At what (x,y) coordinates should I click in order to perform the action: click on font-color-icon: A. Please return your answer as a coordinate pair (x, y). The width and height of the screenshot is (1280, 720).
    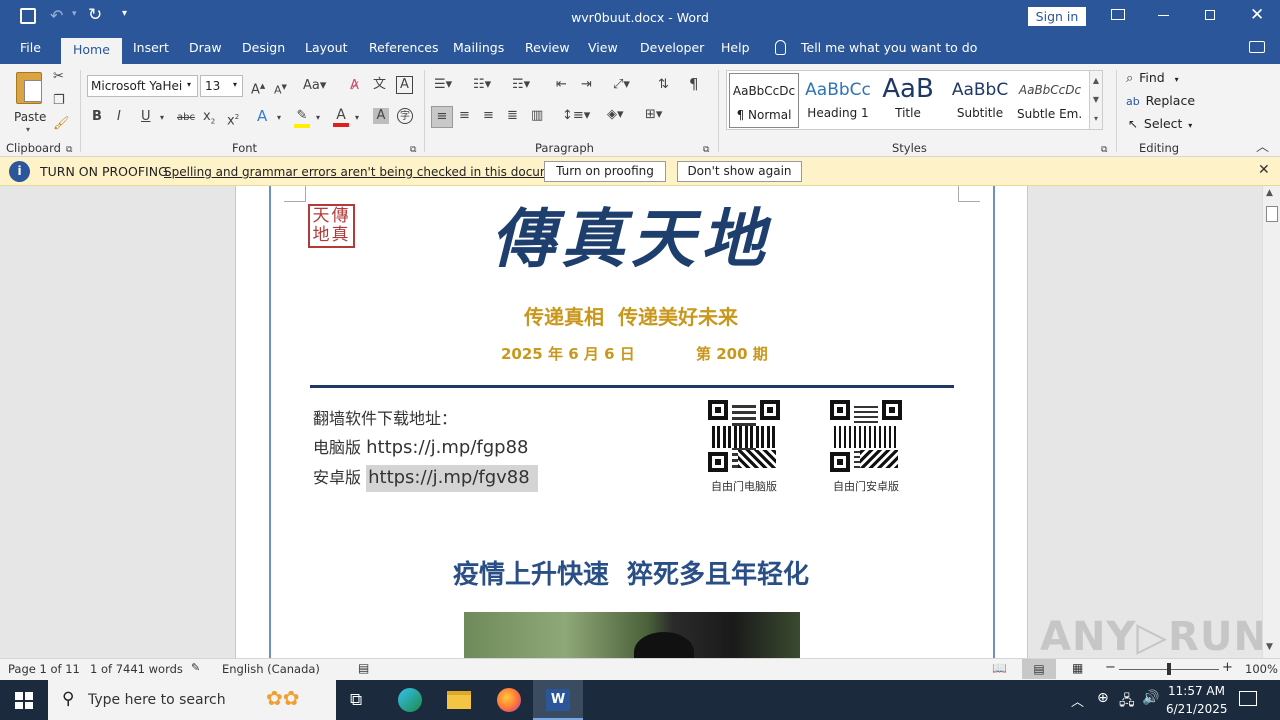
    Looking at the image, I should click on (341, 117).